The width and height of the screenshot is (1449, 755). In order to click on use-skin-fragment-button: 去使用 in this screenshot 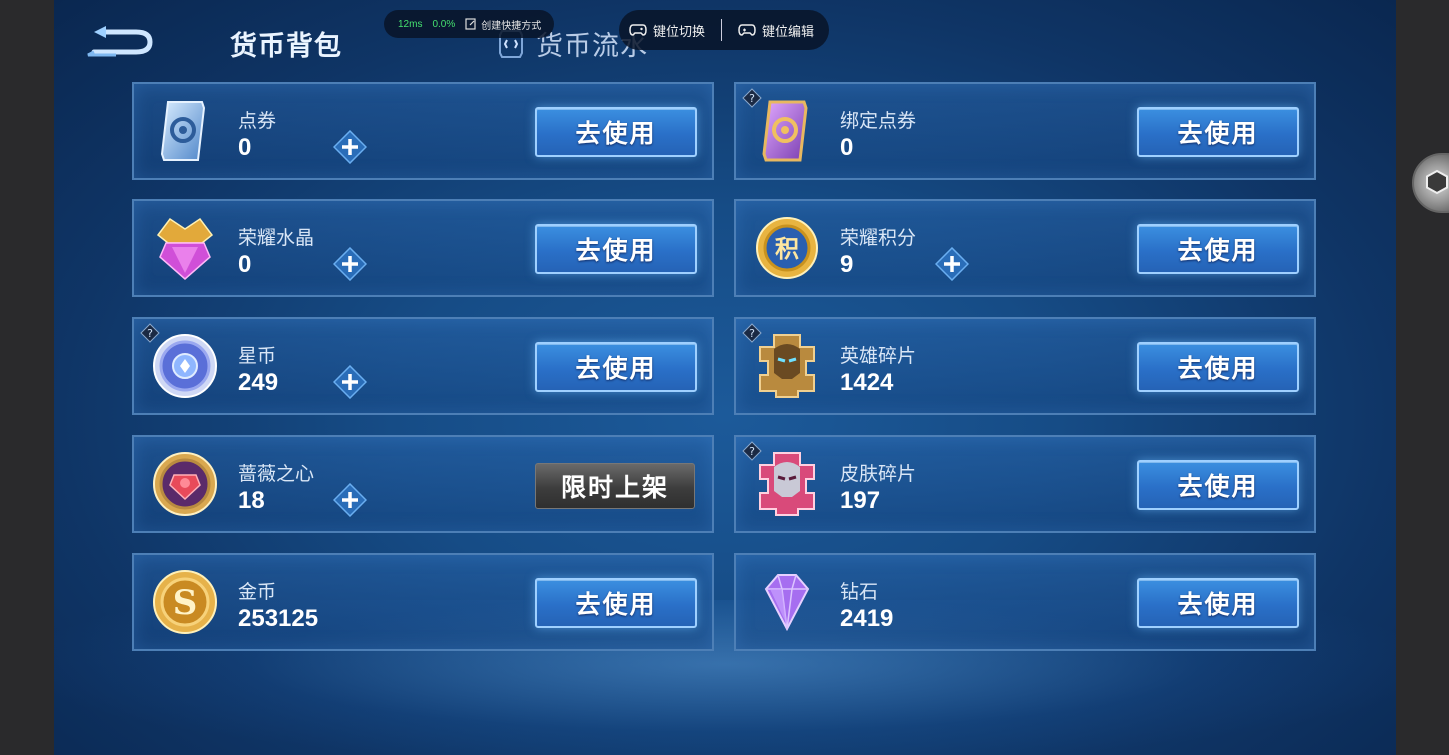, I will do `click(1218, 485)`.